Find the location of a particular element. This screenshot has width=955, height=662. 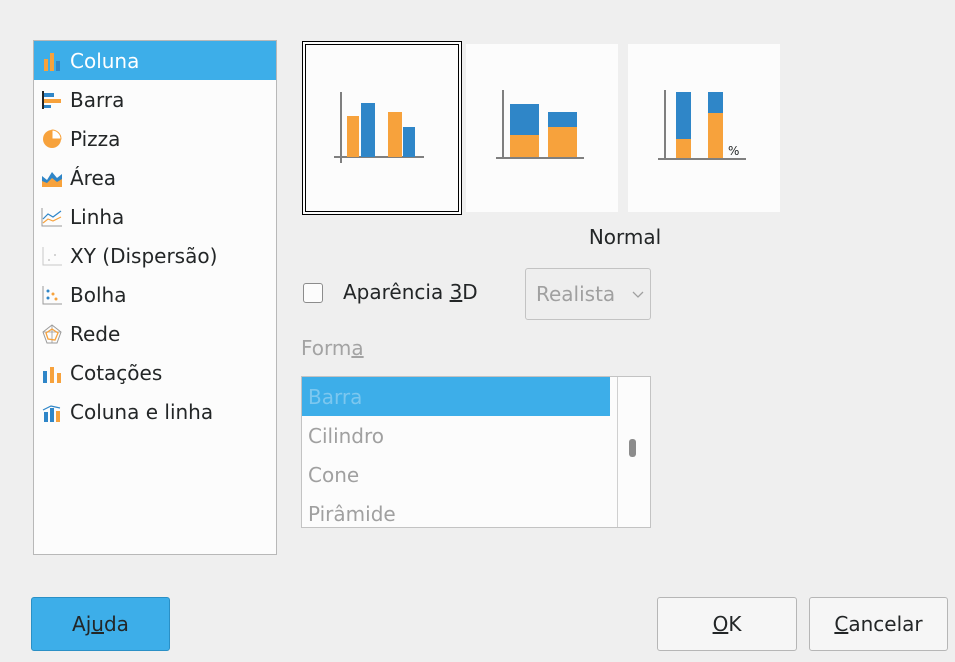

variant-stacked-thumbnail is located at coordinates (542, 128).